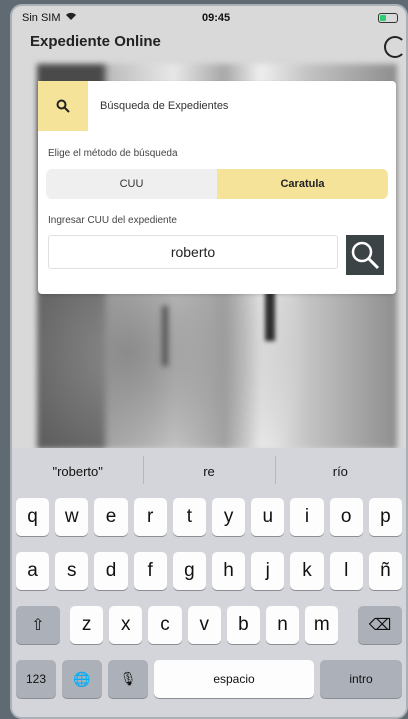 The width and height of the screenshot is (408, 719). Describe the element at coordinates (189, 517) in the screenshot. I see `key-t: t` at that location.